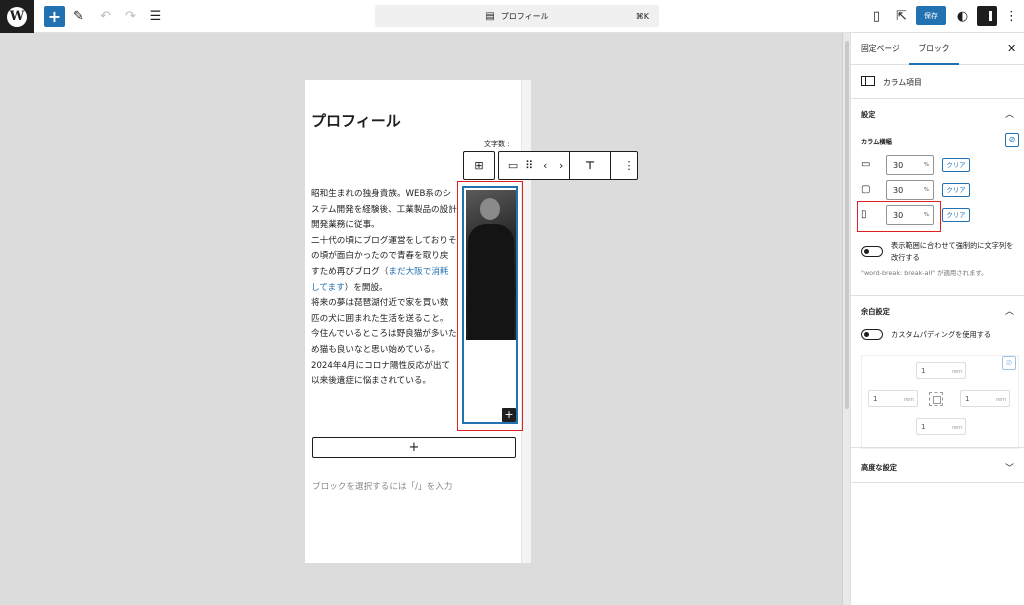 This screenshot has width=1024, height=605. What do you see at coordinates (130, 16) in the screenshot?
I see `redo-icon: ↷` at bounding box center [130, 16].